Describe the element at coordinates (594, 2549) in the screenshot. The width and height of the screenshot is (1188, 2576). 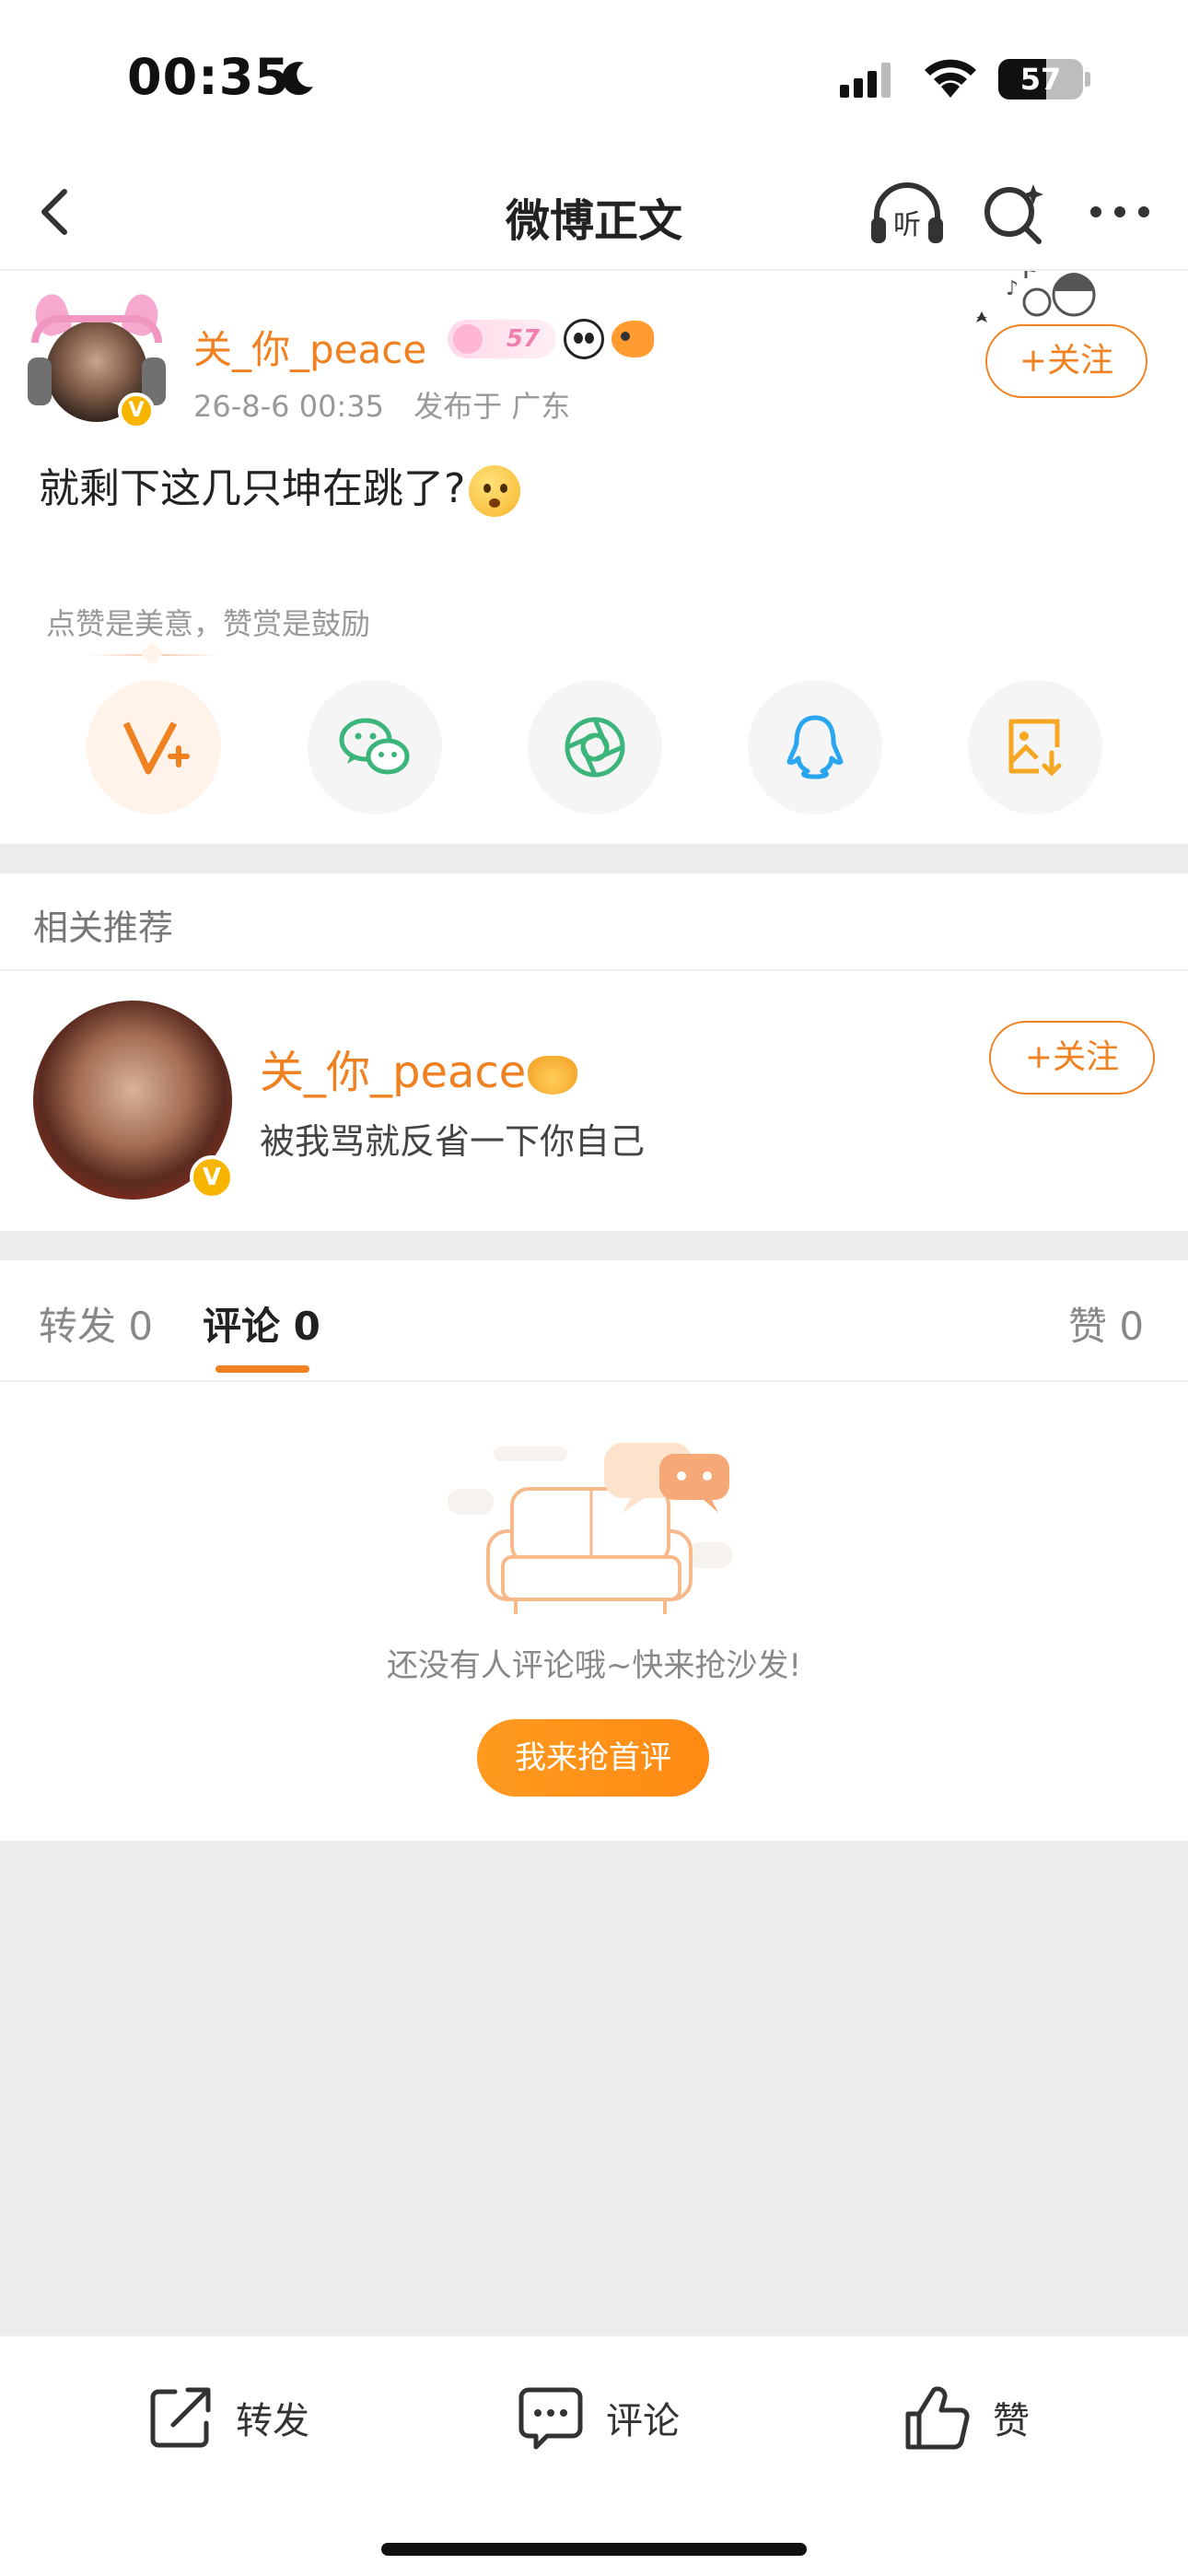
I see `home-indicator` at that location.